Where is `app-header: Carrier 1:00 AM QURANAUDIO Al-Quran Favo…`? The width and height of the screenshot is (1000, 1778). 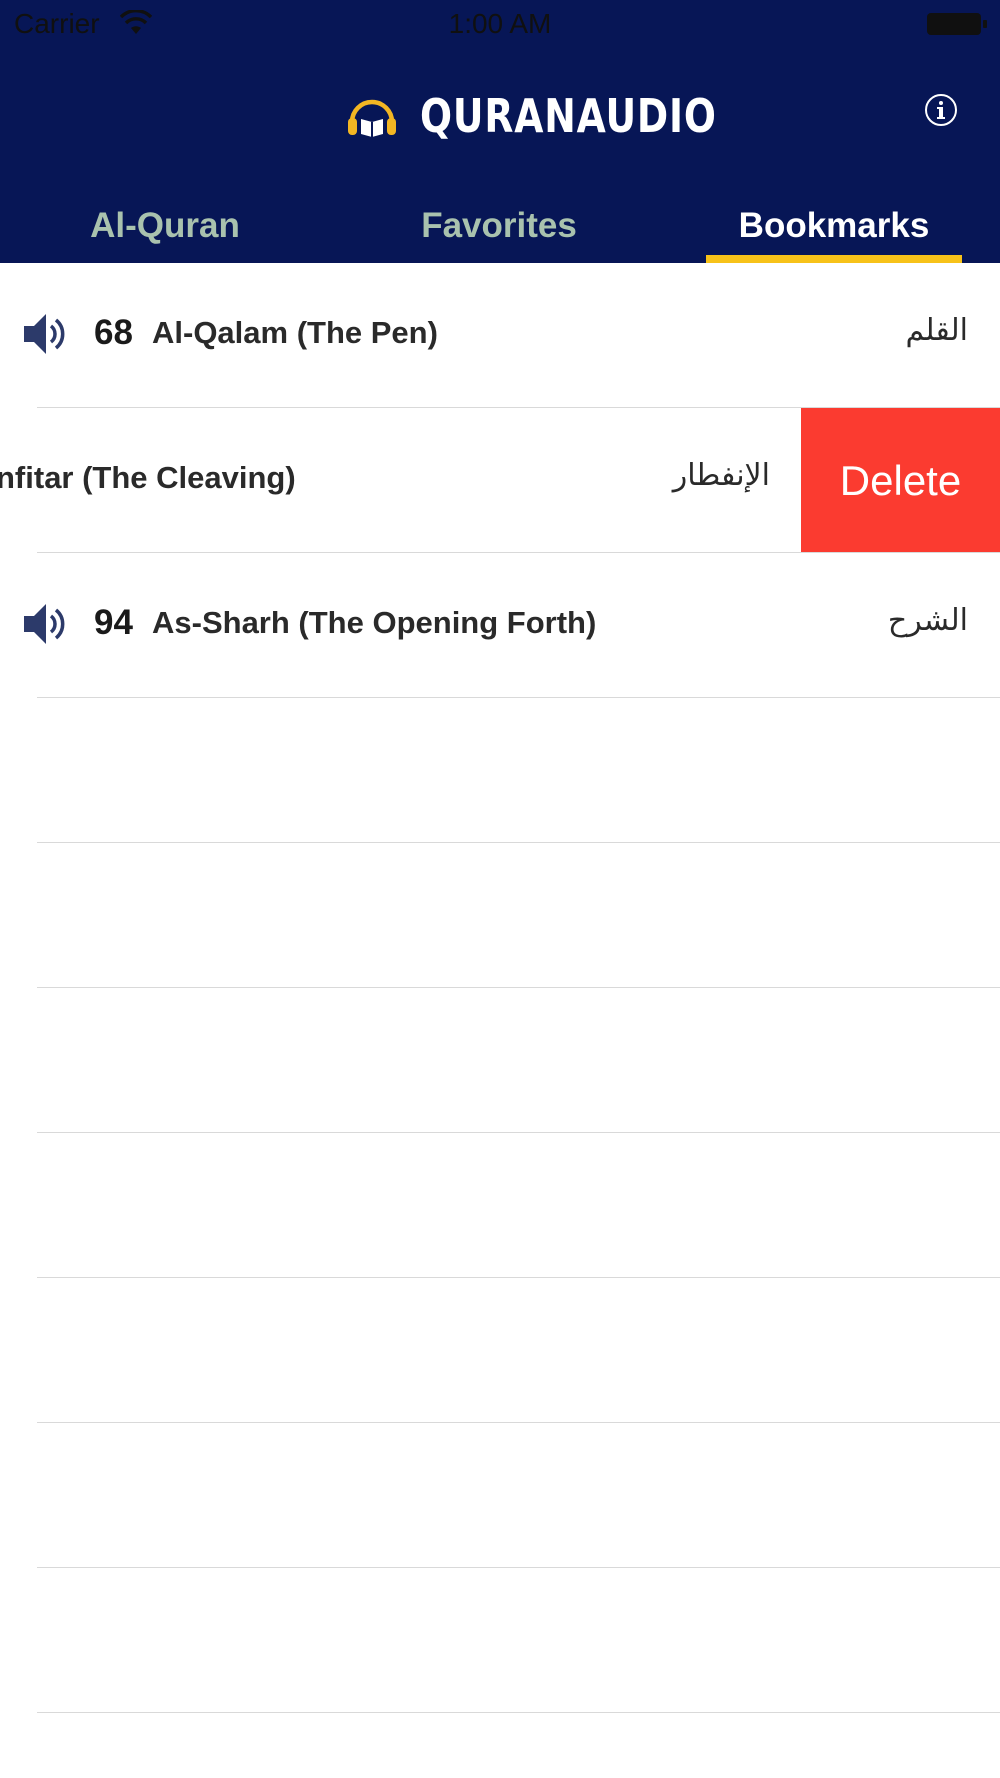 app-header: Carrier 1:00 AM QURANAUDIO Al-Quran Favo… is located at coordinates (500, 131).